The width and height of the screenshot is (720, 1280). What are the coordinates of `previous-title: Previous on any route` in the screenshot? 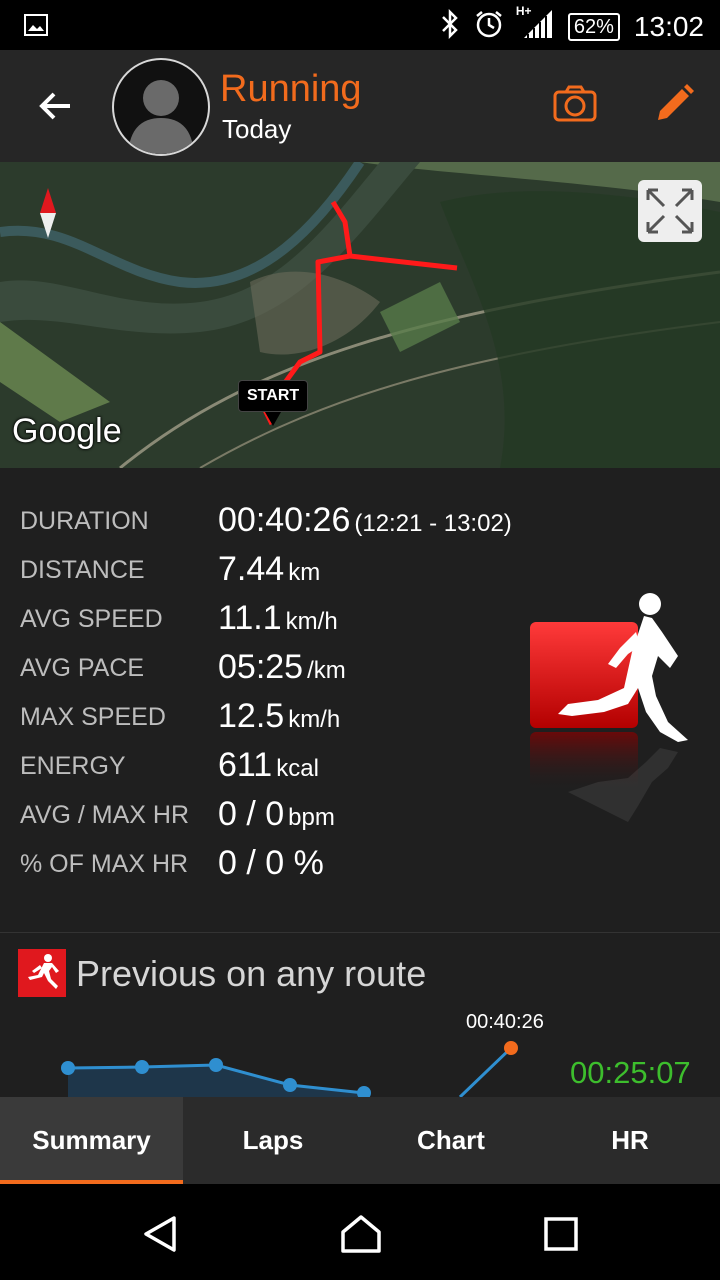 It's located at (251, 973).